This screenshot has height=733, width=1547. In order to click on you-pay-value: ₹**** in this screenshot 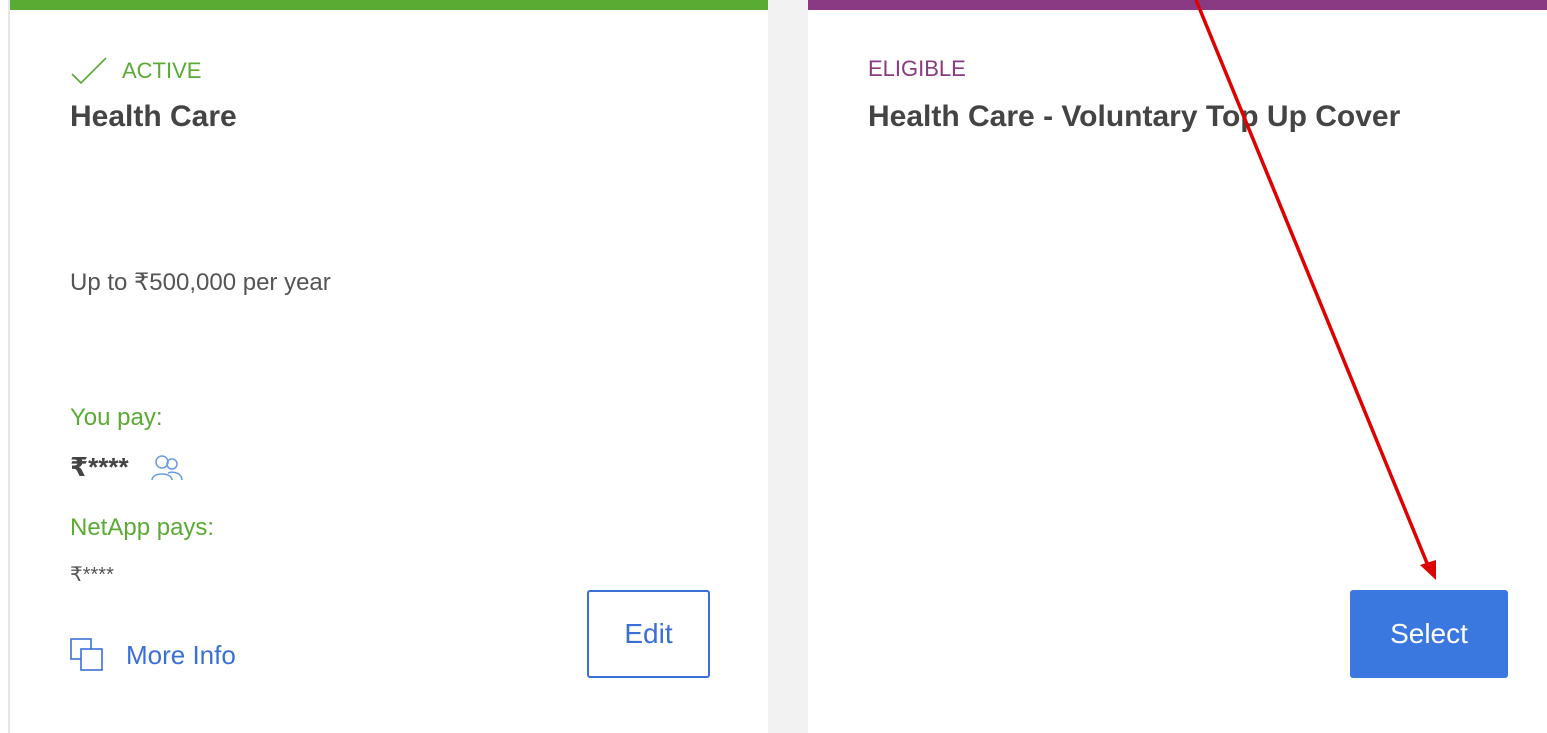, I will do `click(99, 467)`.